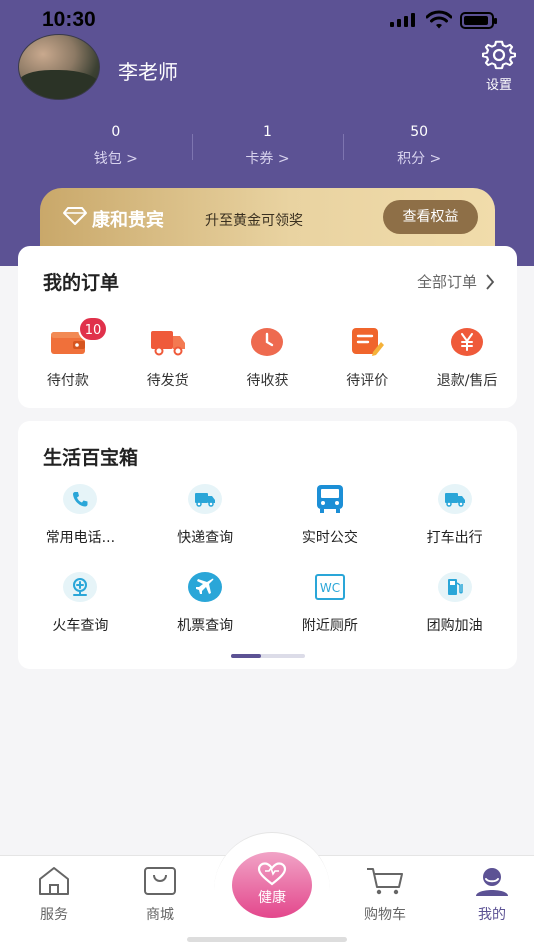 This screenshot has width=534, height=950. Describe the element at coordinates (498, 85) in the screenshot. I see `settings-label: 设置` at that location.